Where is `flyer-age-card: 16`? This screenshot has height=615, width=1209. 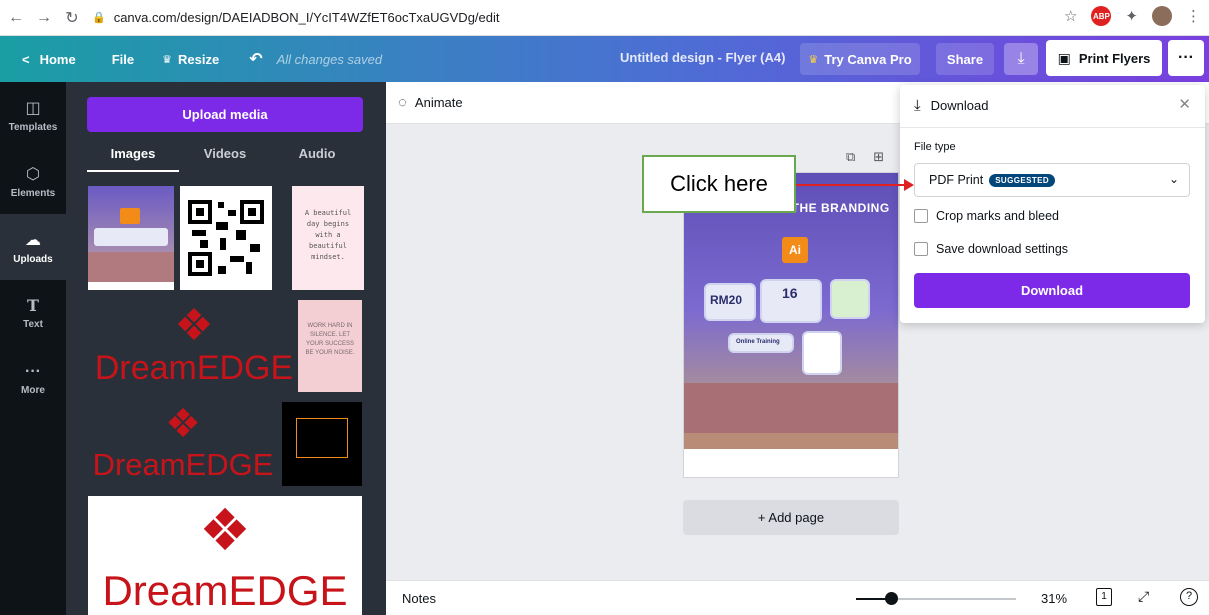 flyer-age-card: 16 is located at coordinates (791, 301).